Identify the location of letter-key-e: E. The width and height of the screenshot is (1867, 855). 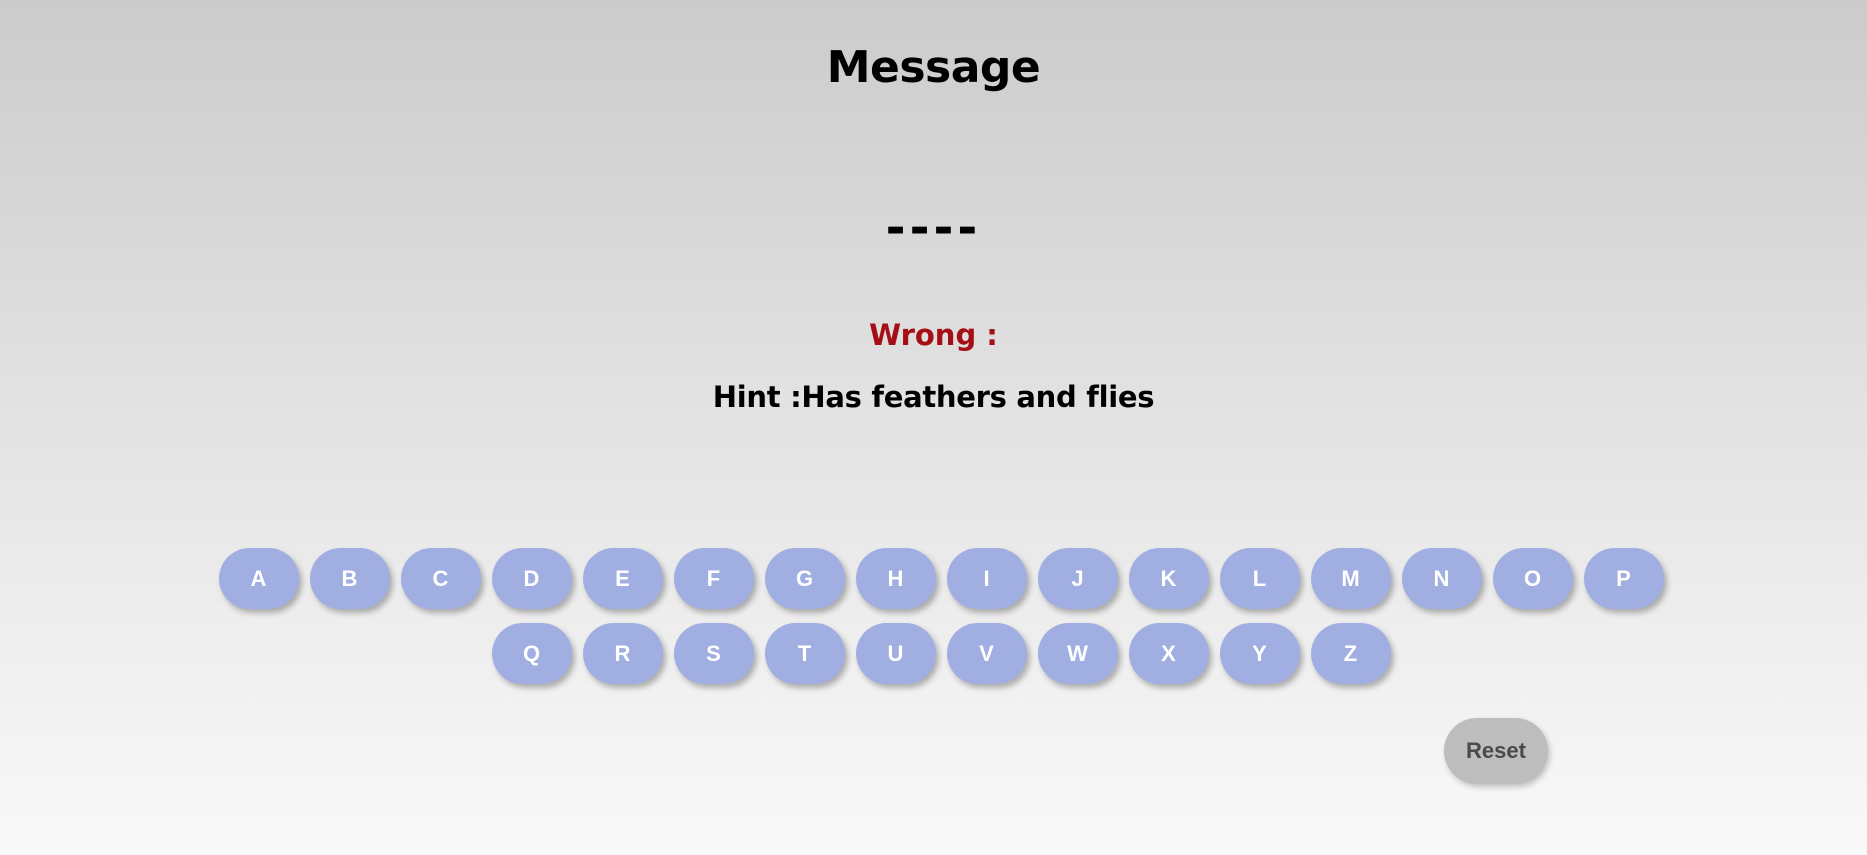
(622, 578).